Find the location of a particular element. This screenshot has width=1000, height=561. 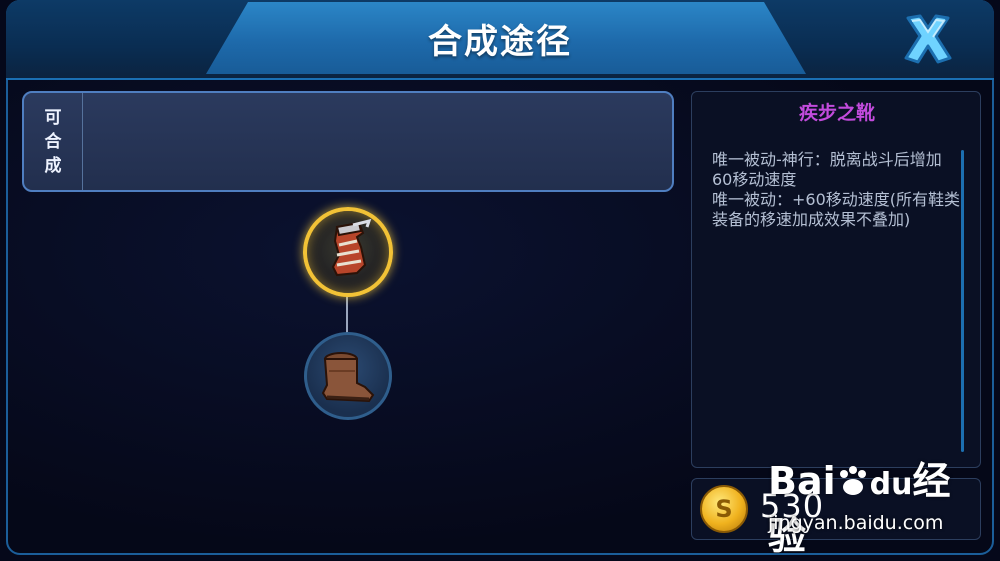

description-line: 唯一被动：+60移动速度(所有鞋类装备的移速加成效果不叠加) is located at coordinates (836, 209).